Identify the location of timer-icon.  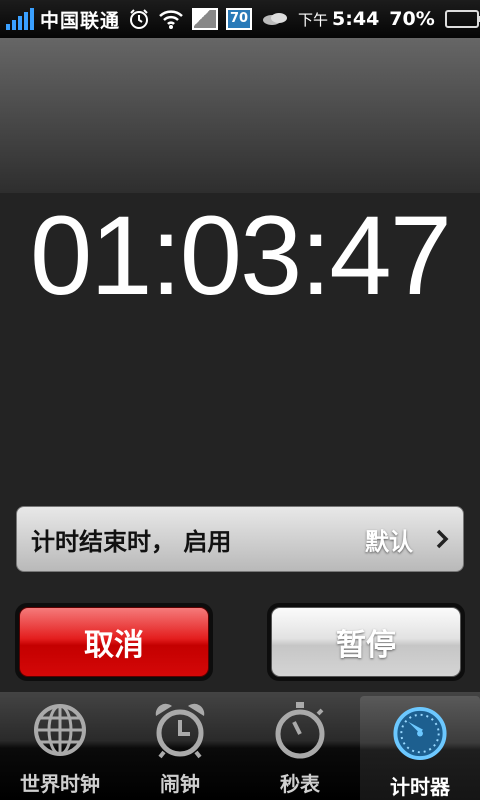
(420, 733).